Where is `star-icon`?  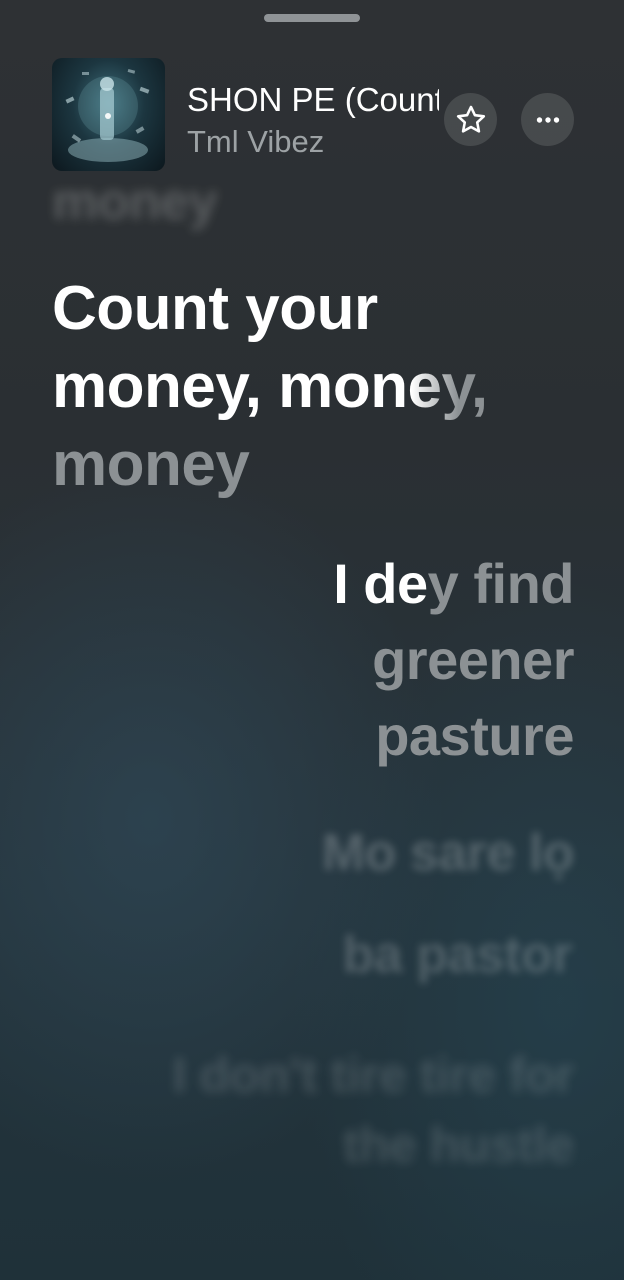 star-icon is located at coordinates (470, 119).